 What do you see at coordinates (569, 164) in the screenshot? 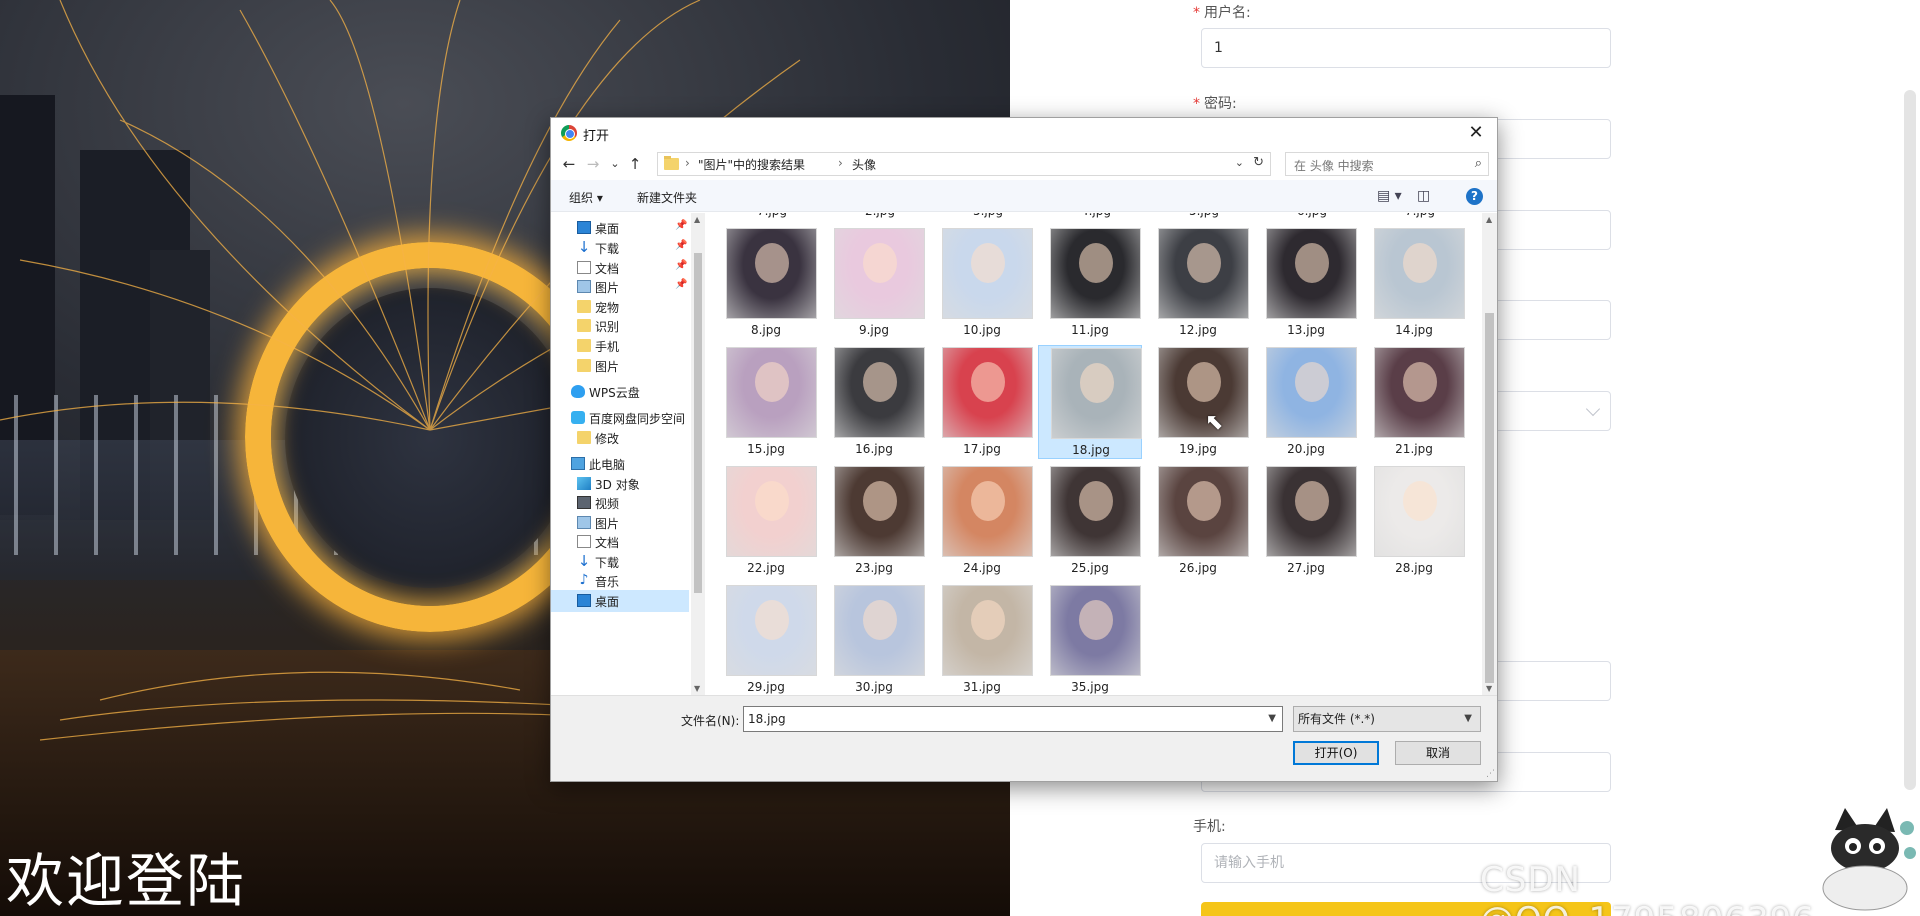
I see `back-arrow-icon: ←` at bounding box center [569, 164].